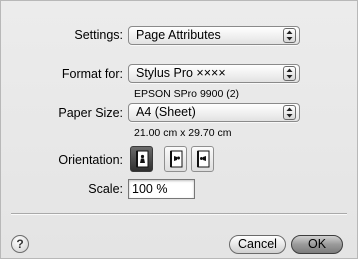  What do you see at coordinates (179, 214) in the screenshot?
I see `divider` at bounding box center [179, 214].